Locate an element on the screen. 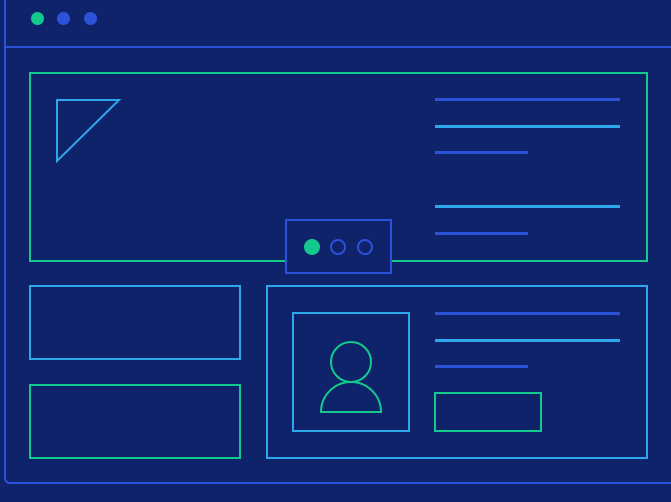  profile-action-button is located at coordinates (488, 412).